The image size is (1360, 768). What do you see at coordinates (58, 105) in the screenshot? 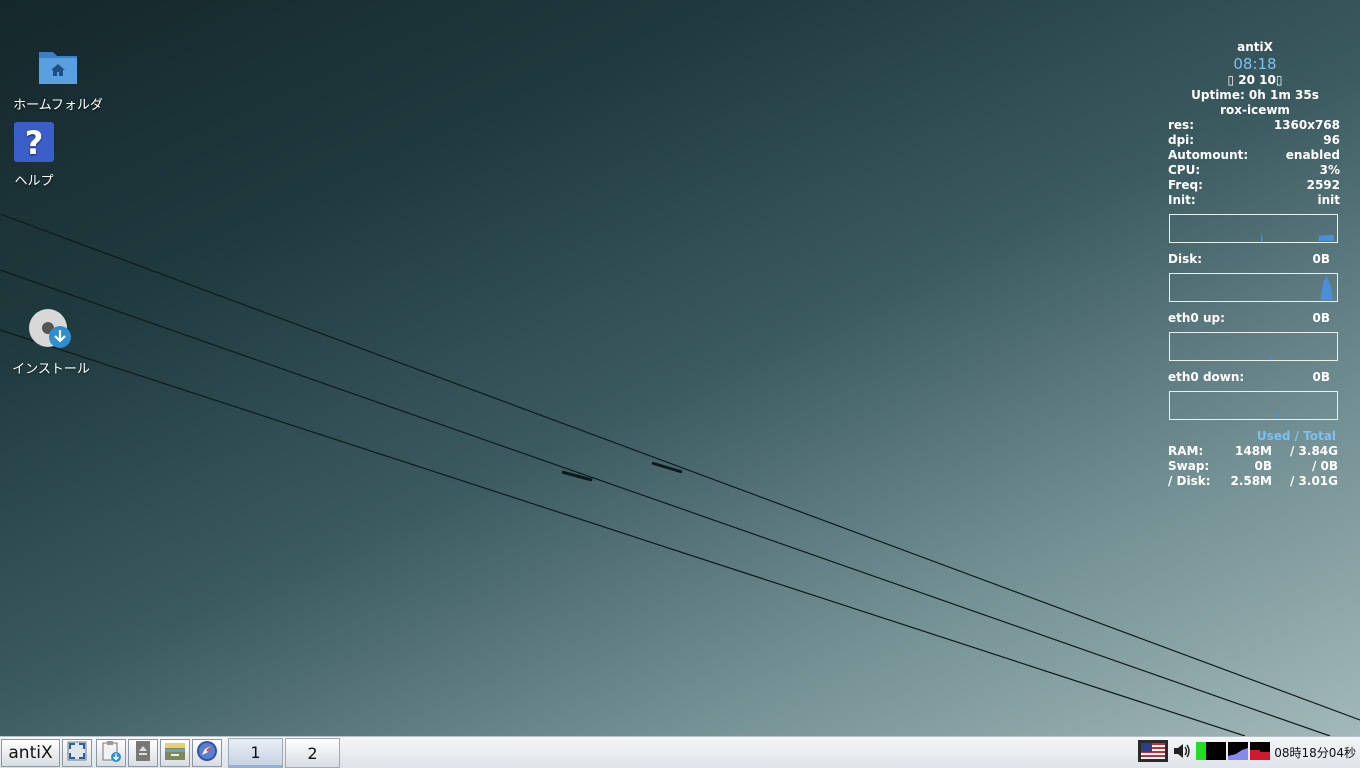
I see `desktop-icon-label: ホームフォルダ` at bounding box center [58, 105].